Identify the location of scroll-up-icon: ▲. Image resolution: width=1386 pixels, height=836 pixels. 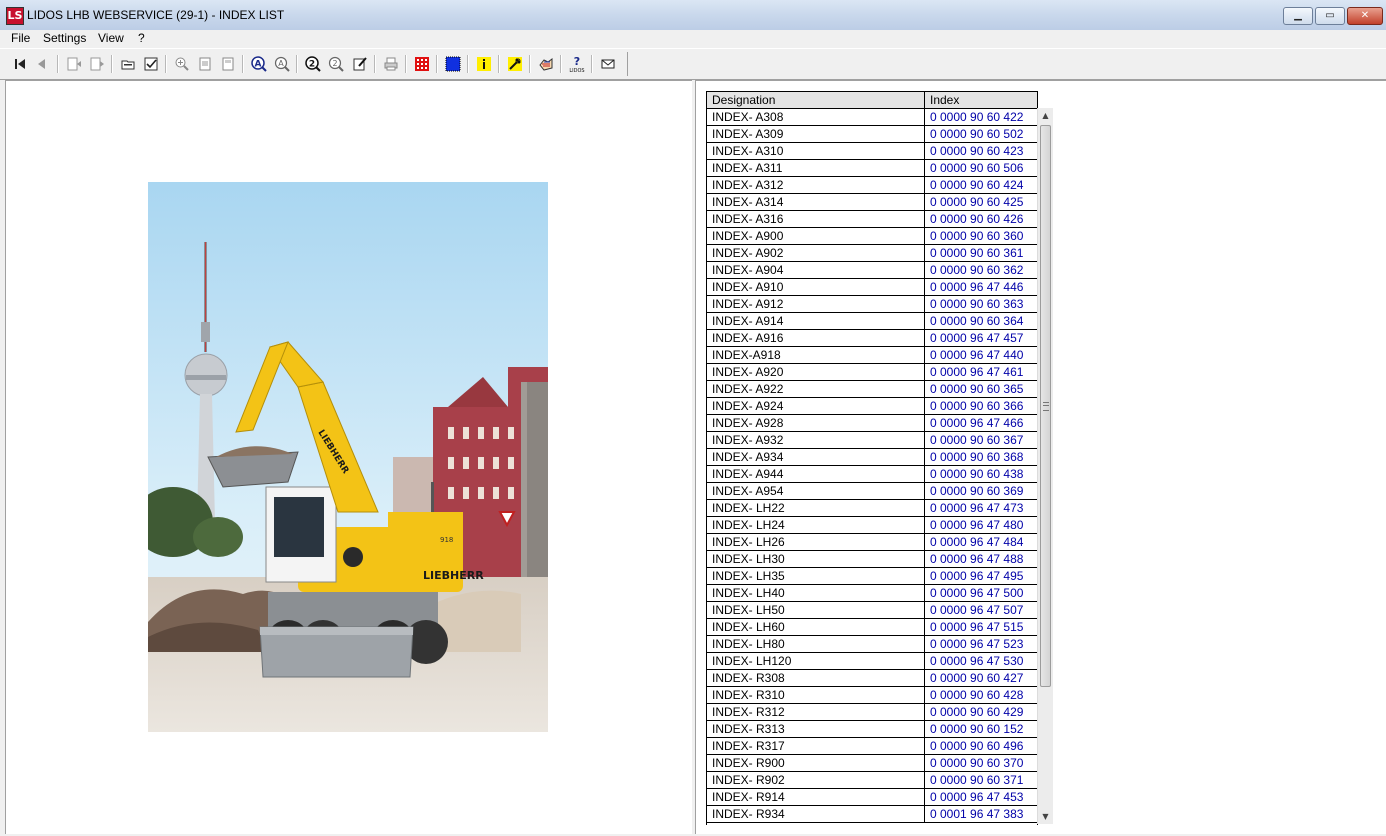
(1045, 115).